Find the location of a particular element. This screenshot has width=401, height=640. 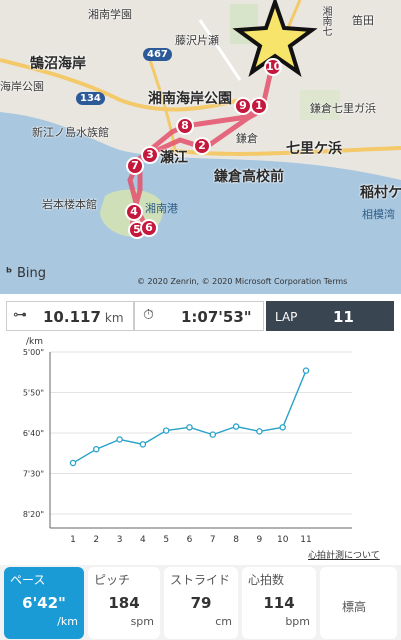

time-box: ⏱ 1:07'53" is located at coordinates (199, 316).